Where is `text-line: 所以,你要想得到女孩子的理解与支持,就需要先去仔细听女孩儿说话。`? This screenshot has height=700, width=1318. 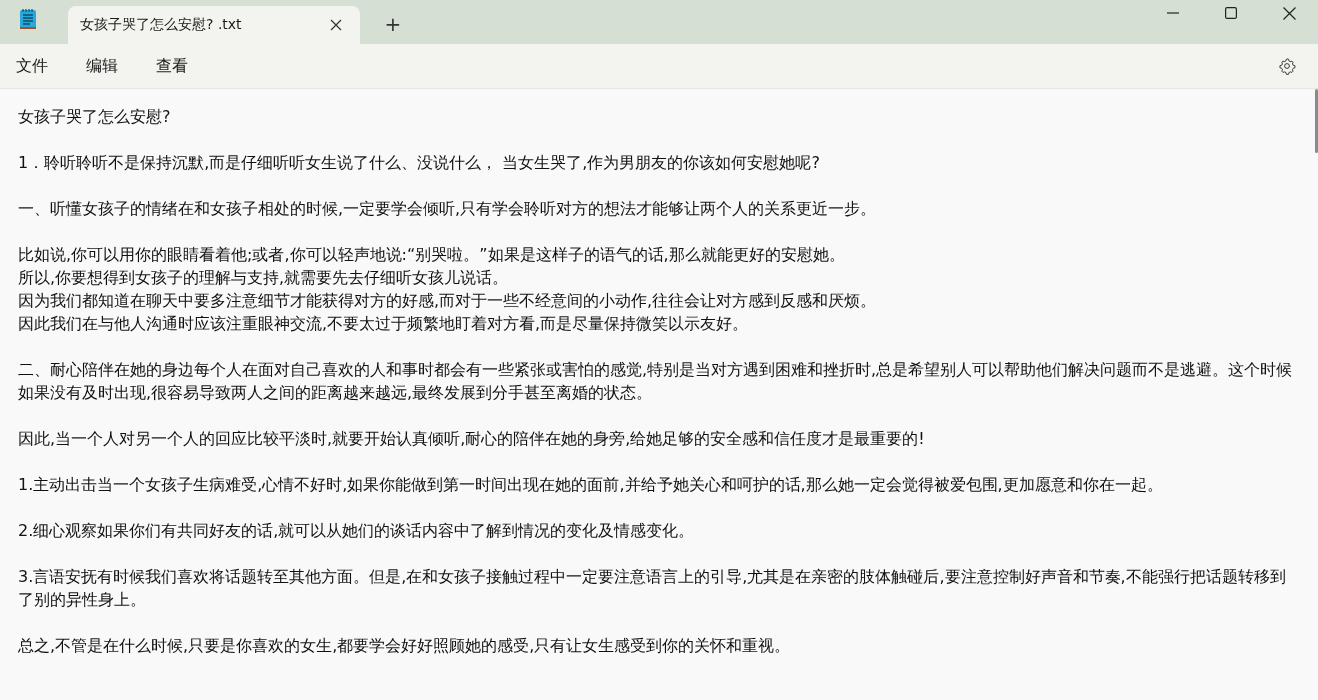
text-line: 所以,你要想得到女孩子的理解与支持,就需要先去仔细听女孩儿说话。 is located at coordinates (264, 278).